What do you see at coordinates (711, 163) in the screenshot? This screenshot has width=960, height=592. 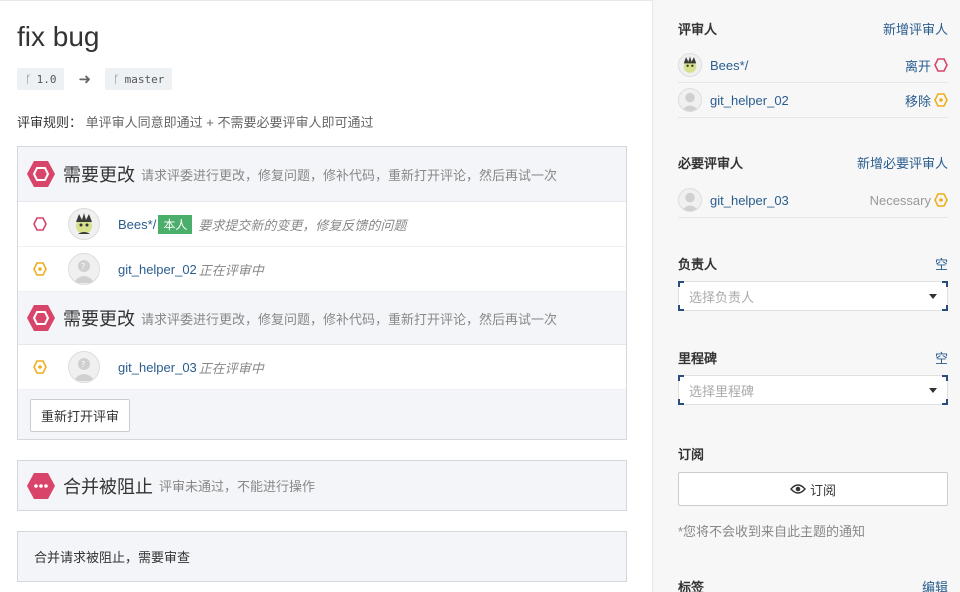 I see `required-reviewers-title: 必要评审人` at bounding box center [711, 163].